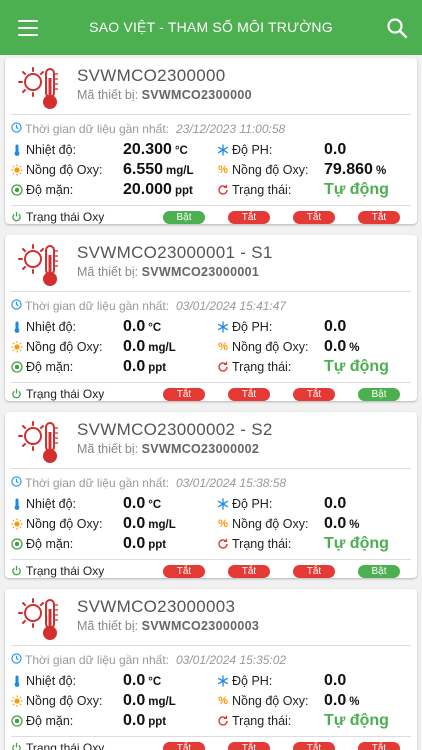 This screenshot has height=750, width=422. I want to click on device-id: Mã thiết bị: SVWMCO23000002, so click(168, 449).